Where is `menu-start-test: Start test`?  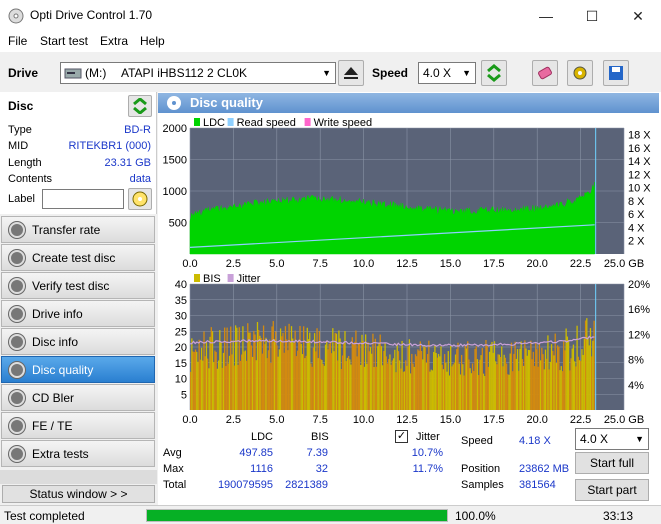
menu-start-test: Start test is located at coordinates (64, 41).